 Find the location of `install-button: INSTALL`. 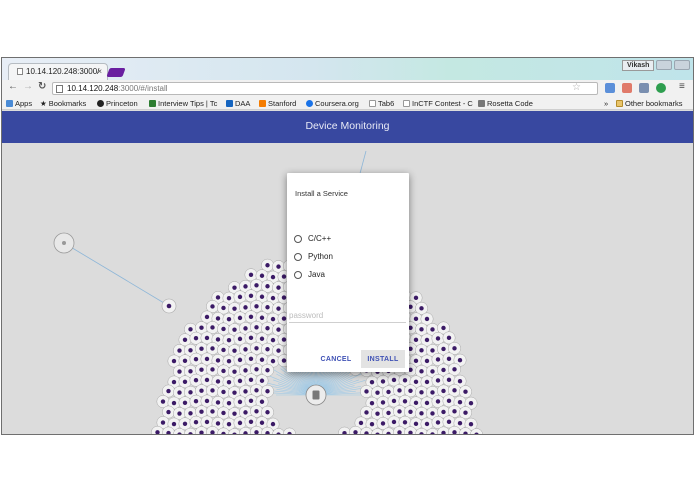

install-button: INSTALL is located at coordinates (383, 359).